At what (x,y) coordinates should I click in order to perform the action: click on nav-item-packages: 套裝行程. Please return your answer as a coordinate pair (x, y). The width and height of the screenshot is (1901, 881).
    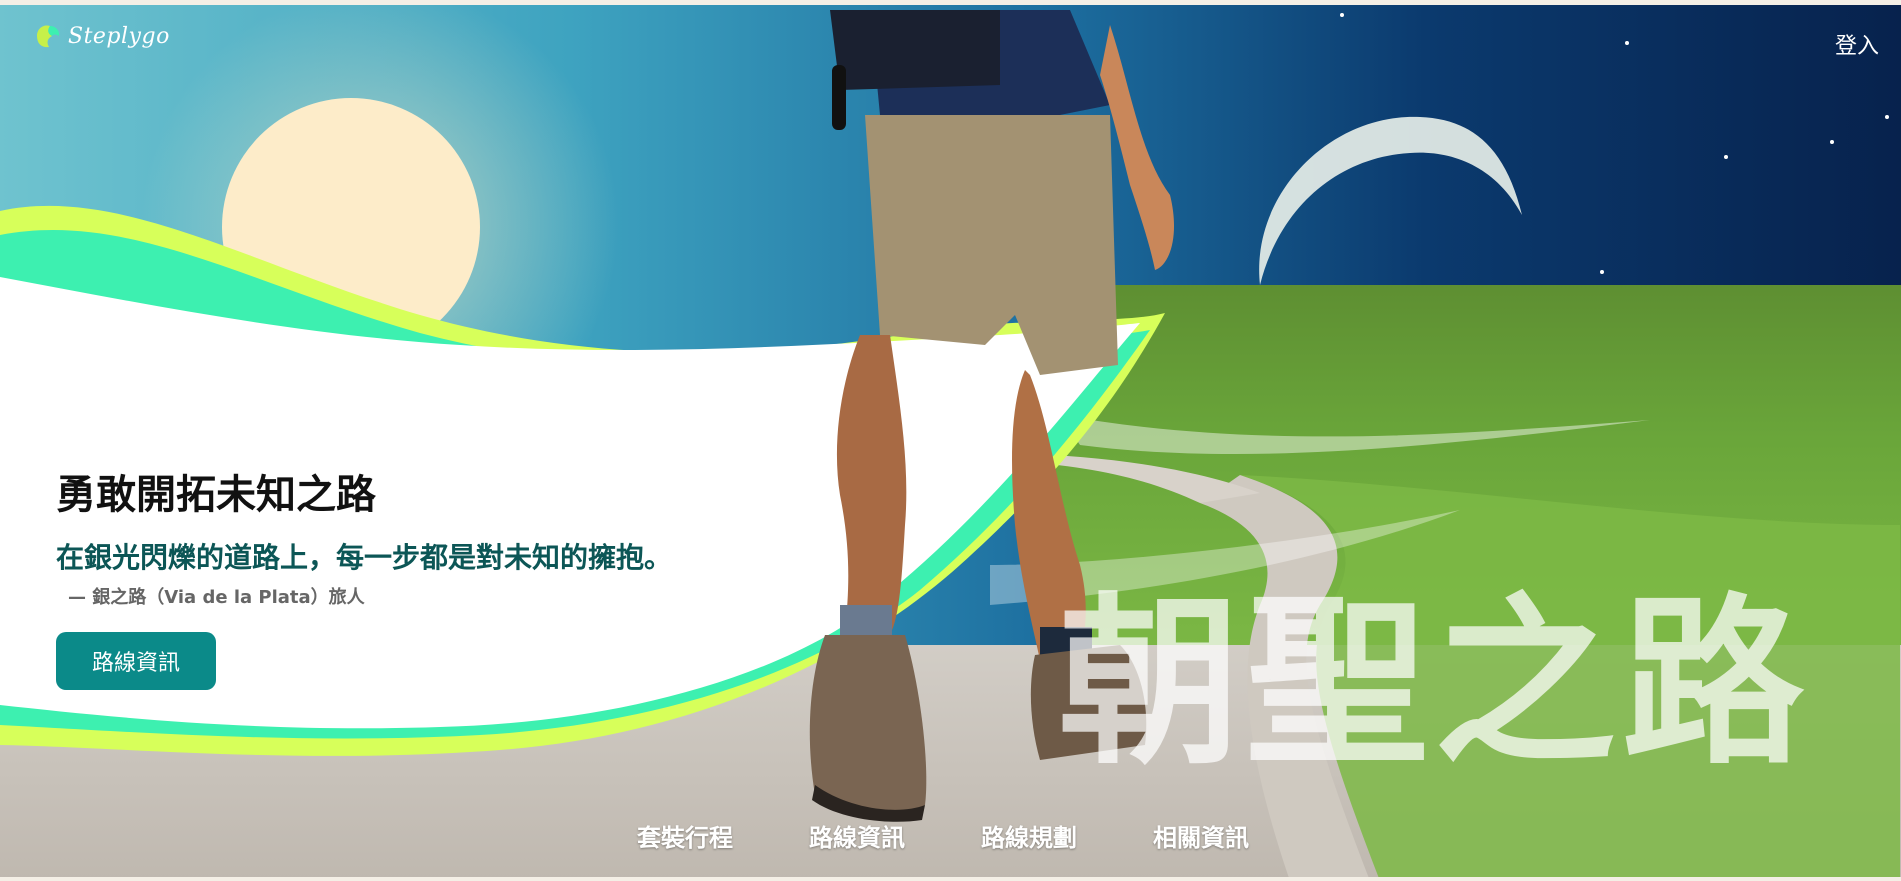
    Looking at the image, I should click on (685, 835).